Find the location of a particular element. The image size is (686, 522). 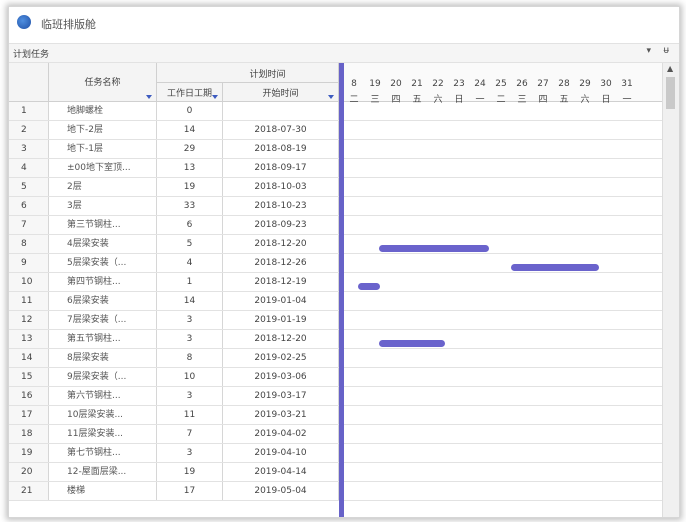

table-row: 3 地下-1层 29 2018-08-19 is located at coordinates (336, 149).